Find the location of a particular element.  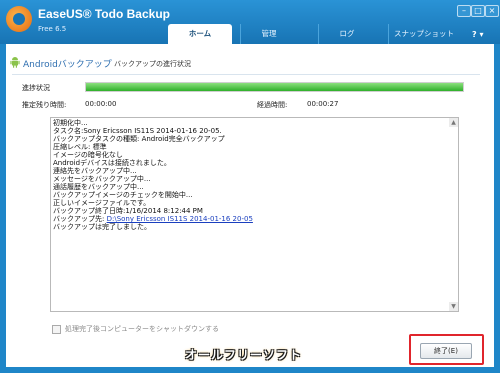

easeus-logo-icon is located at coordinates (19, 19).